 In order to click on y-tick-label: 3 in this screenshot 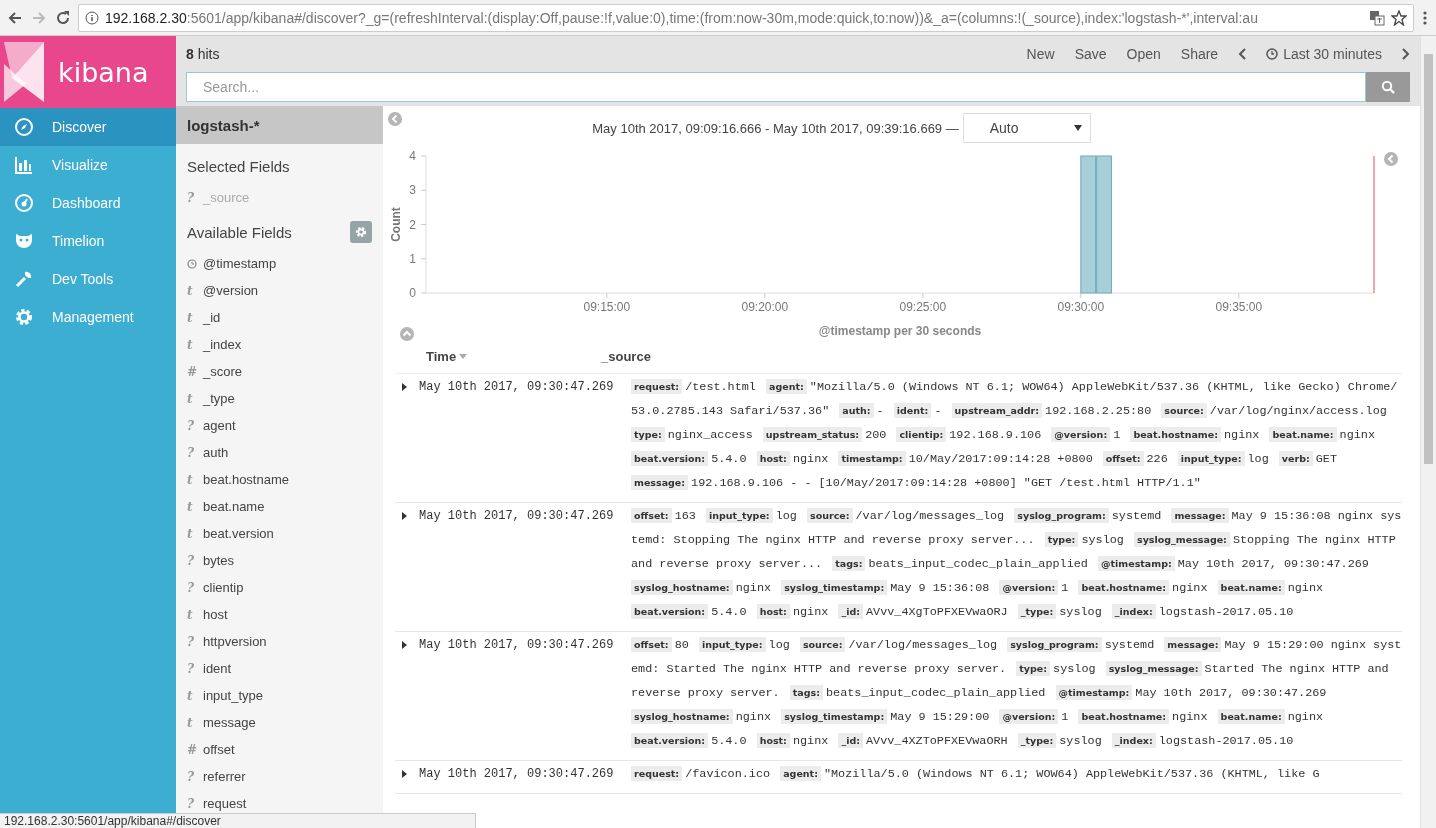, I will do `click(413, 190)`.